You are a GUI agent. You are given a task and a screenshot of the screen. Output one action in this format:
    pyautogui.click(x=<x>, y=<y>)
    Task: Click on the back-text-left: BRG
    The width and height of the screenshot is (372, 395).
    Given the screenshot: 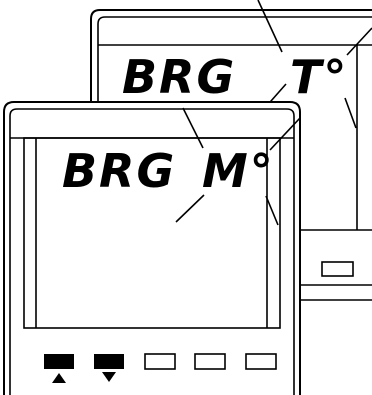 What is the action you would take?
    pyautogui.click(x=179, y=77)
    